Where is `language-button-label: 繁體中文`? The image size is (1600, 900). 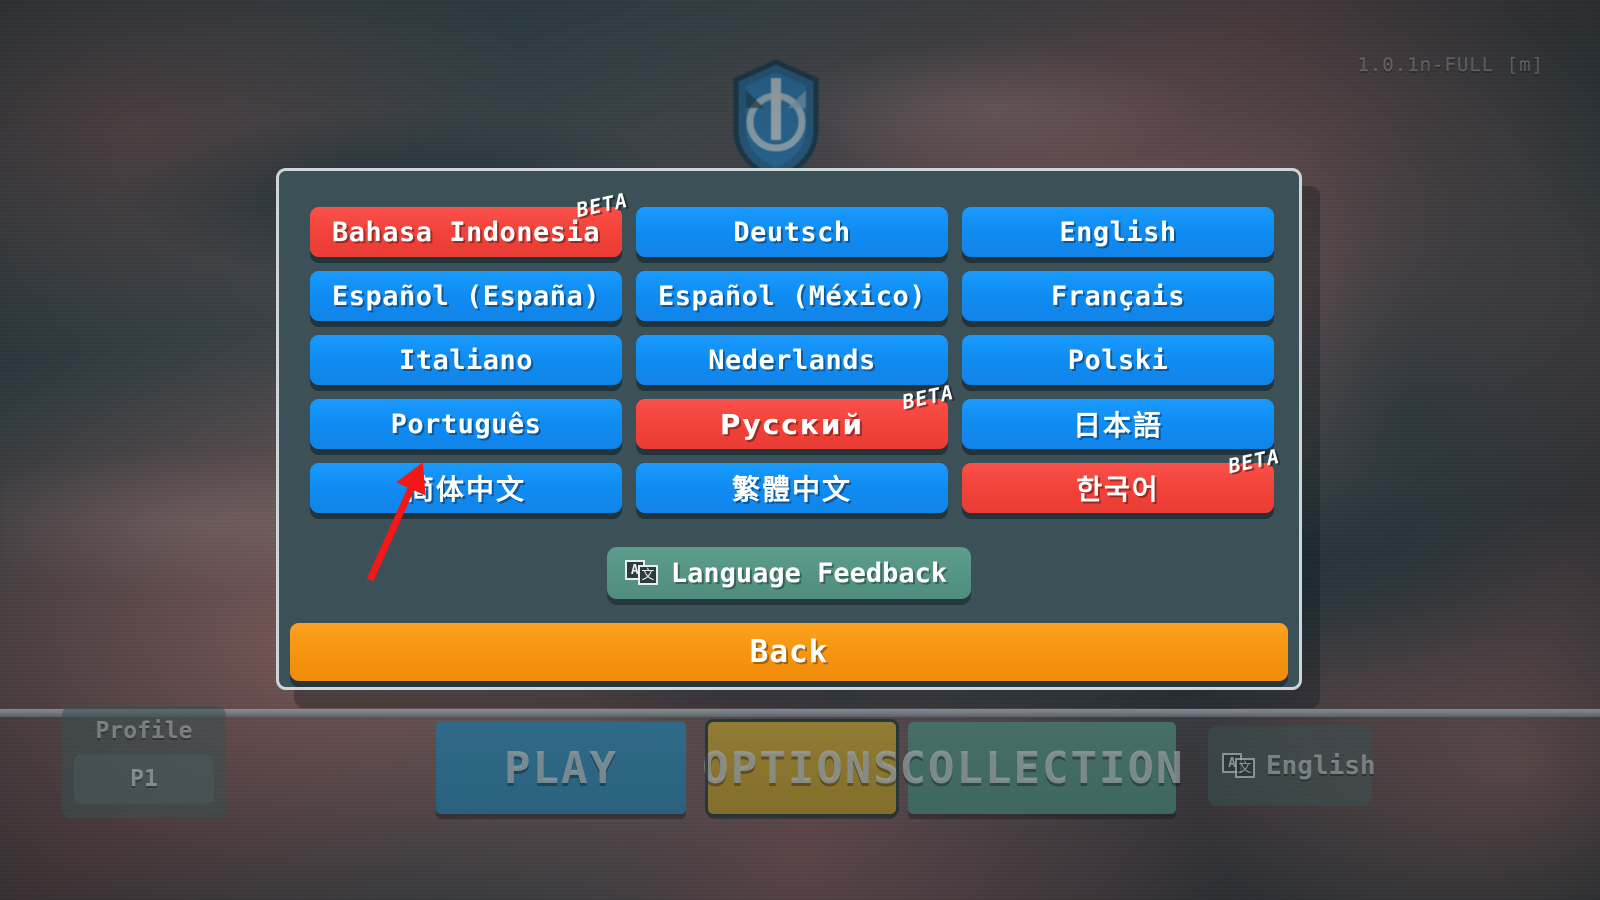
language-button-label: 繁體中文 is located at coordinates (791, 489).